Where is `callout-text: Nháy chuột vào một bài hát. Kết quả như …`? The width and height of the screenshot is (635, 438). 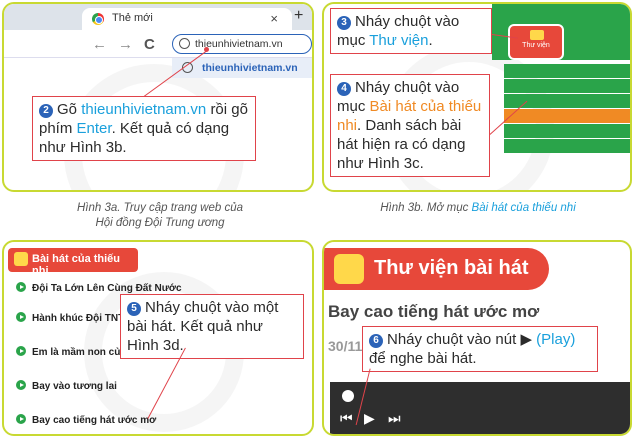
callout-text: Nháy chuột vào một bài hát. Kết quả như … is located at coordinates (203, 326).